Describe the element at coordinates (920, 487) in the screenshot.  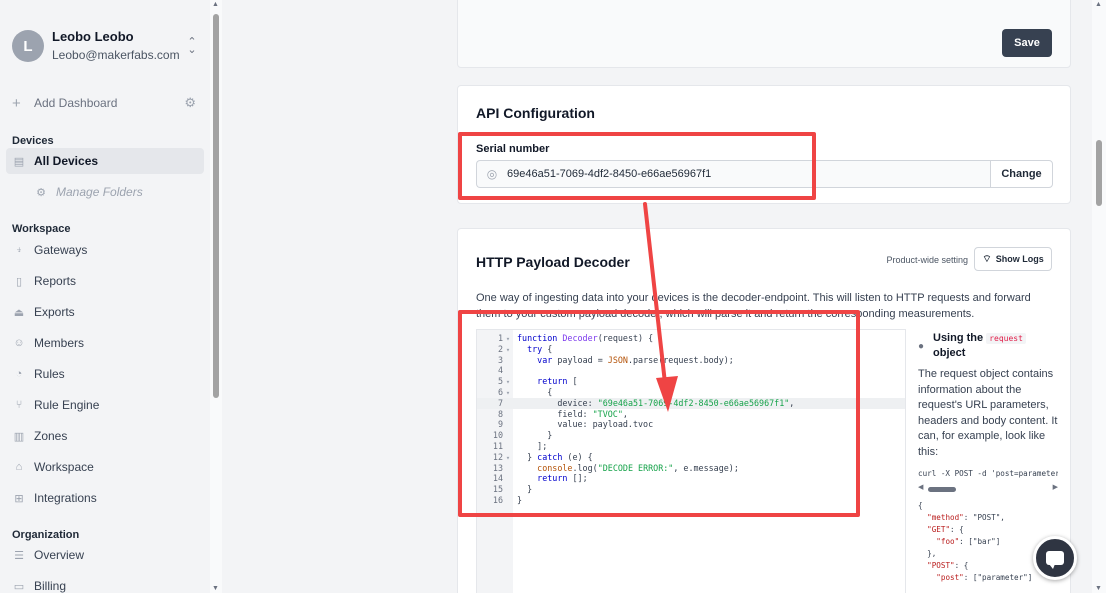
I see `scroll-left-icon: ◀` at that location.